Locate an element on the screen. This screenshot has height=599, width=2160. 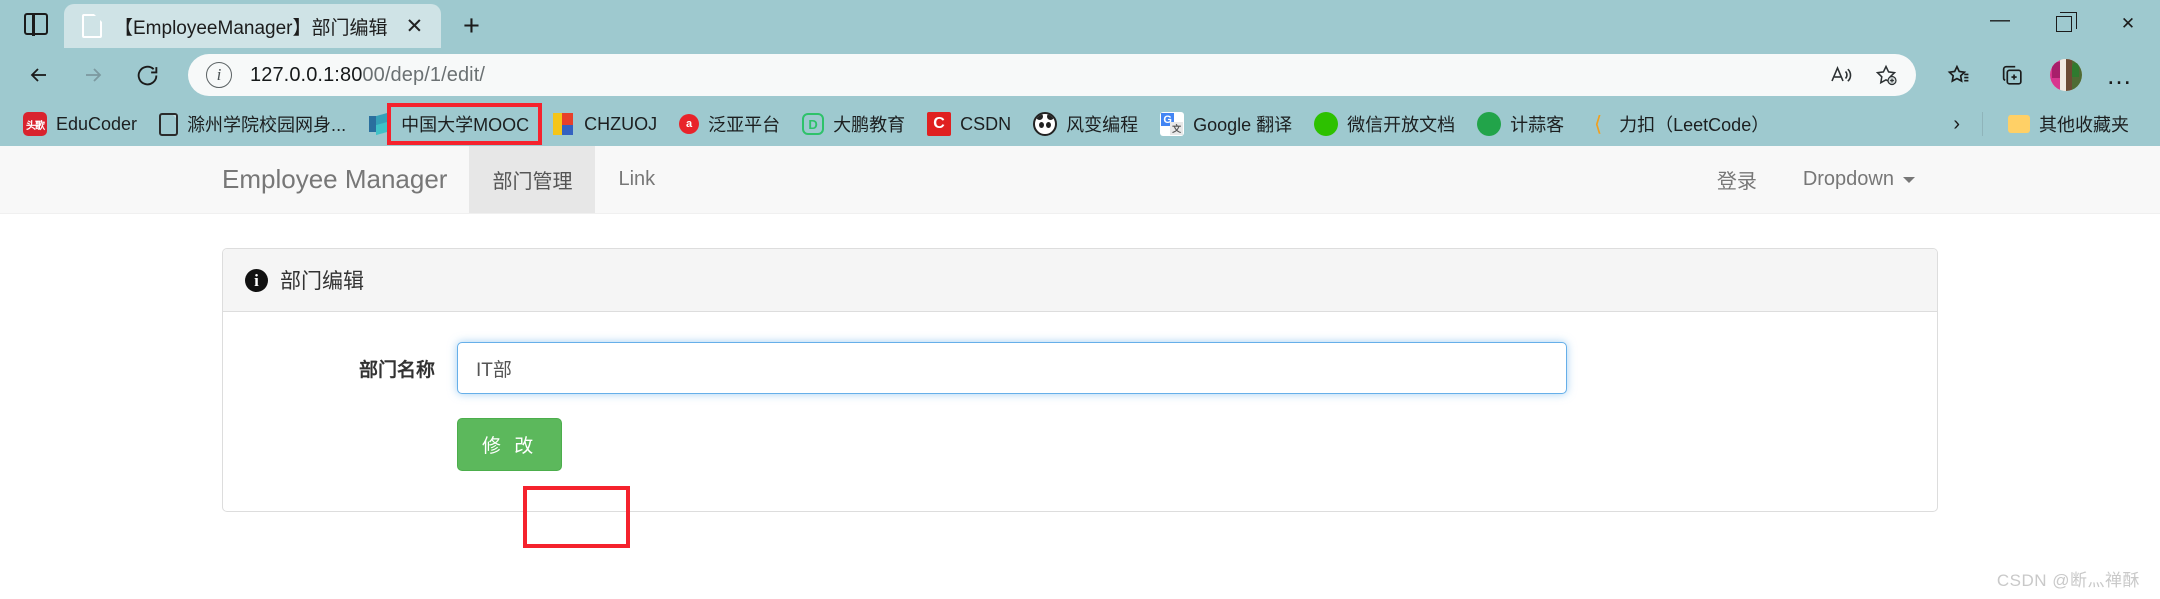
fengbian-panda-icon is located at coordinates (1045, 124).